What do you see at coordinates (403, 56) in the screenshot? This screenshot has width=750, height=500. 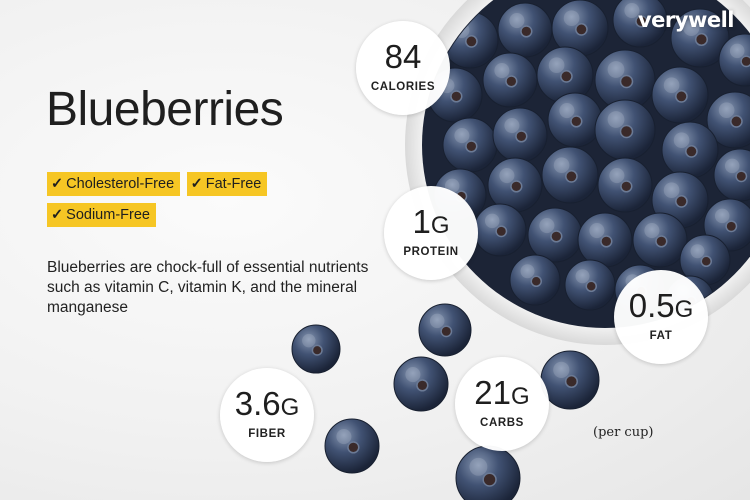 I see `calories-value: 84` at bounding box center [403, 56].